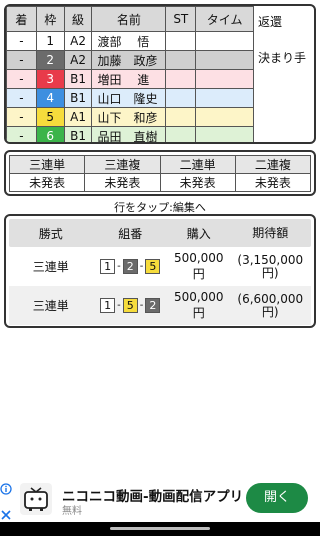  Describe the element at coordinates (181, 19) in the screenshot. I see `col-st: ST` at that location.